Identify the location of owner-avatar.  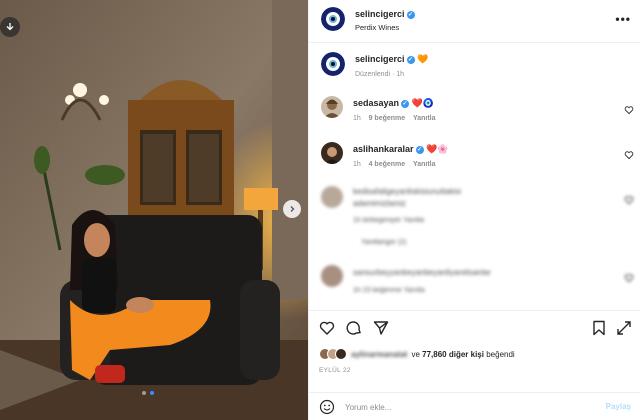
(333, 19).